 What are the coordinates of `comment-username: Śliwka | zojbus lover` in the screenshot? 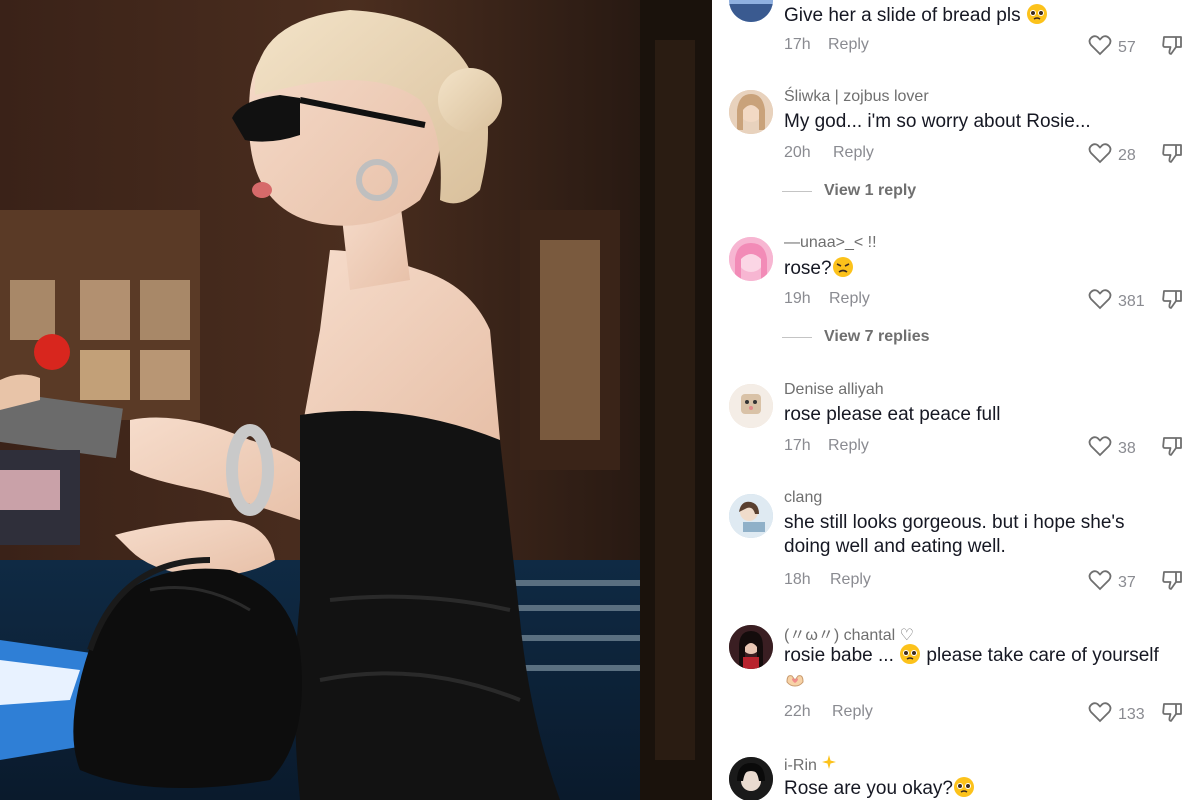 It's located at (856, 97).